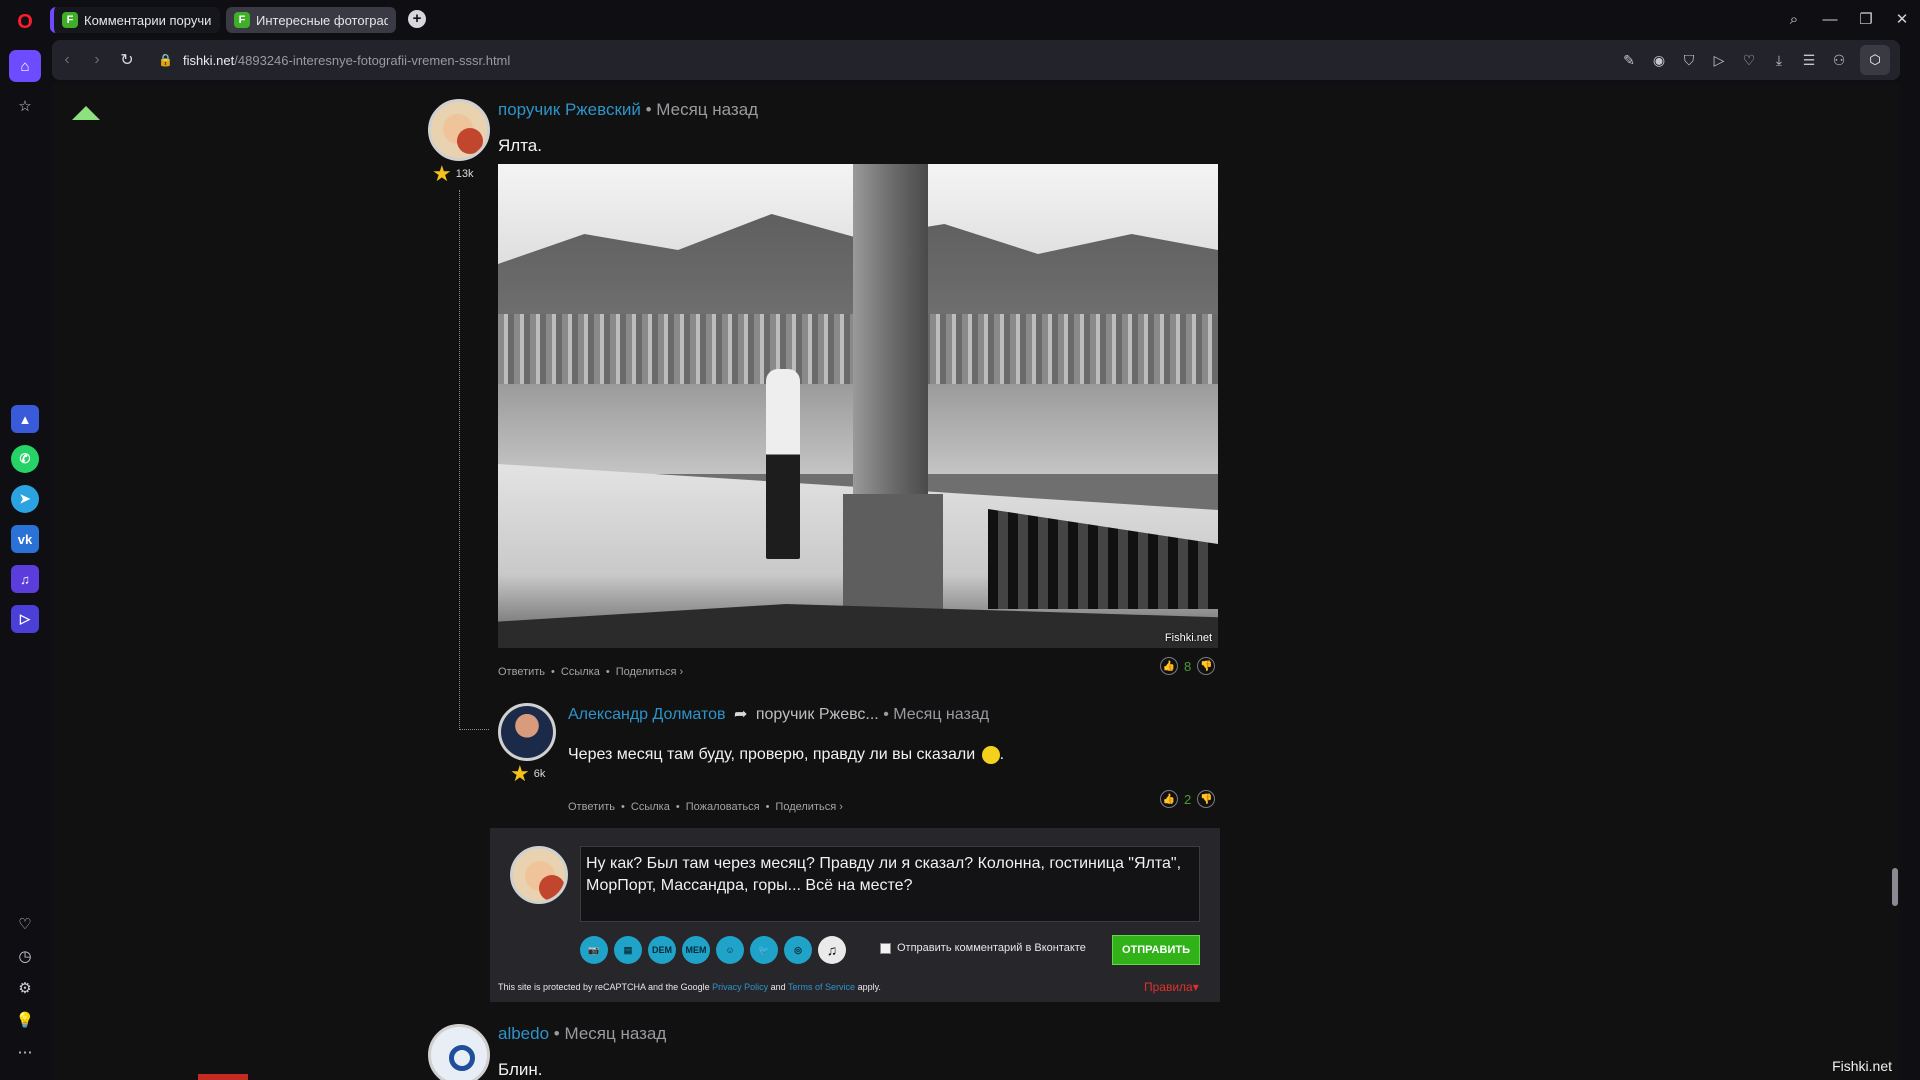 Image resolution: width=1920 pixels, height=1080 pixels. I want to click on restore-icon: ❐, so click(1866, 19).